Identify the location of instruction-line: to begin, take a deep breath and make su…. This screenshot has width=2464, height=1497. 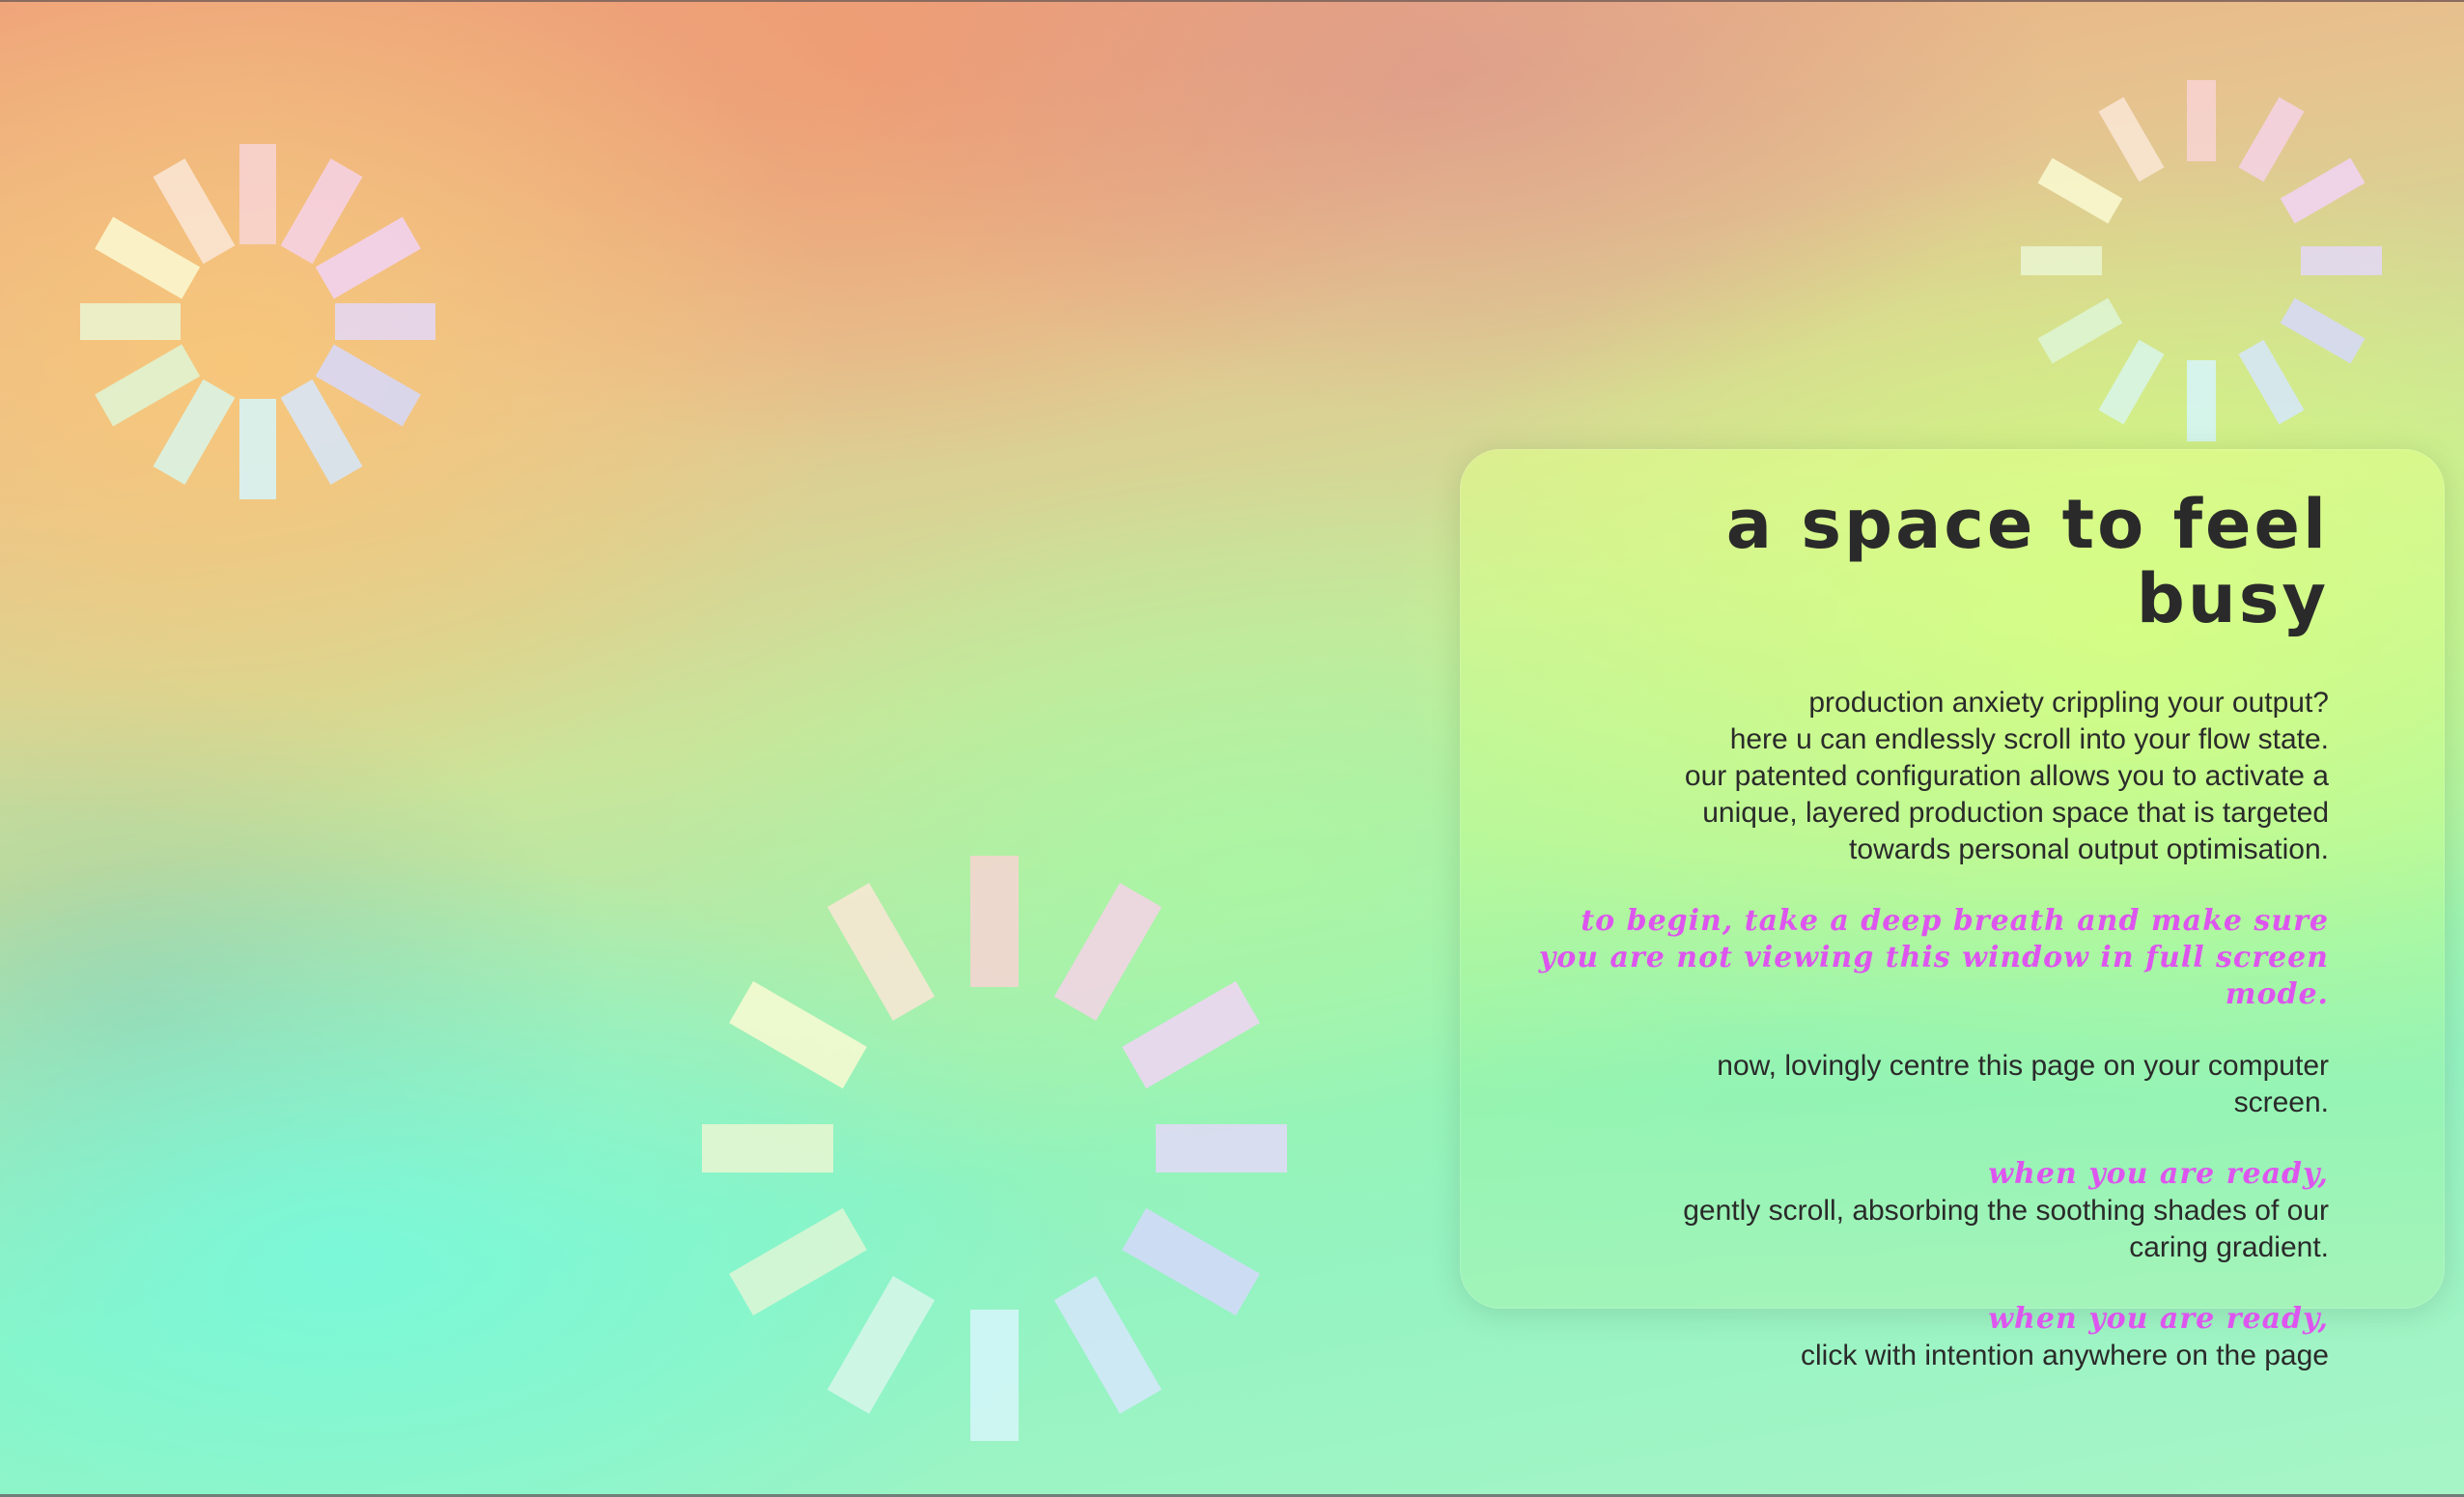
(1955, 921).